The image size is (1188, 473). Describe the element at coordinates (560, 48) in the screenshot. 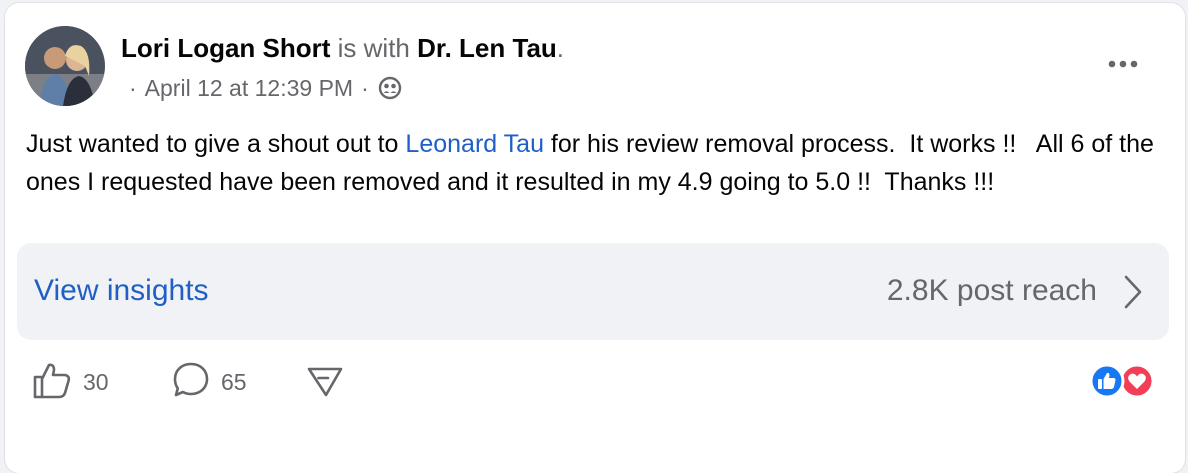

I see `tagged-period: .` at that location.